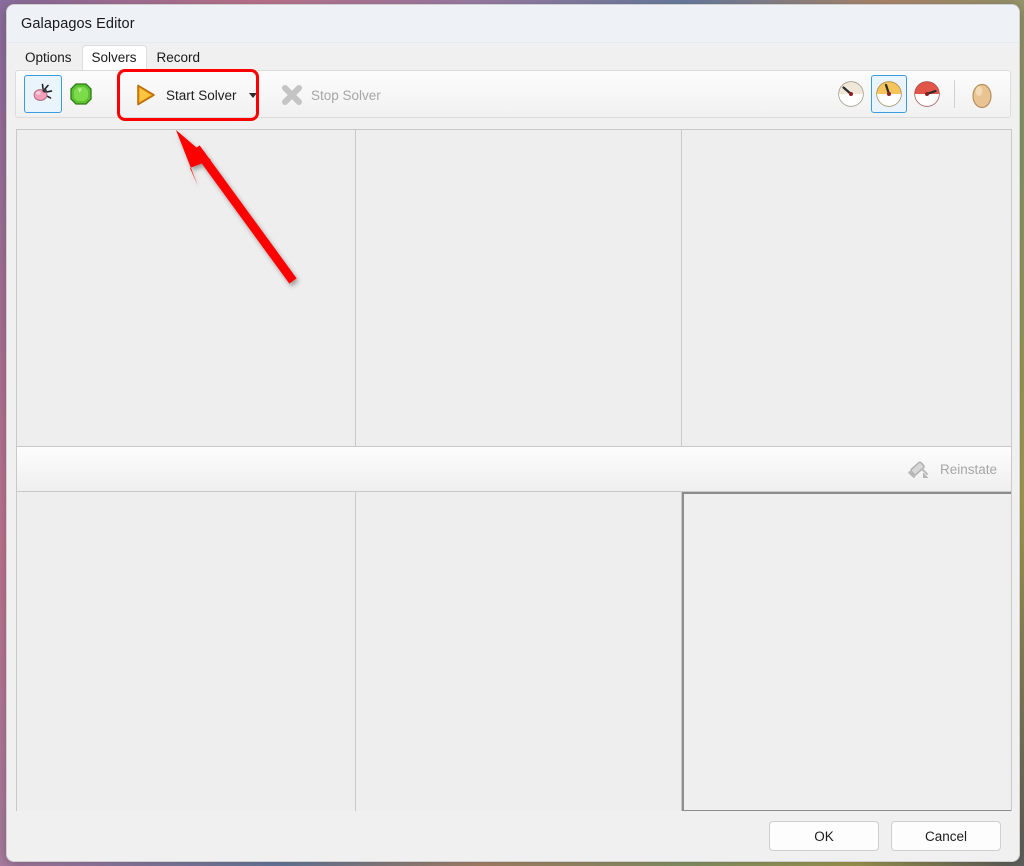 The width and height of the screenshot is (1024, 866). I want to click on gauge-medium-icon, so click(889, 94).